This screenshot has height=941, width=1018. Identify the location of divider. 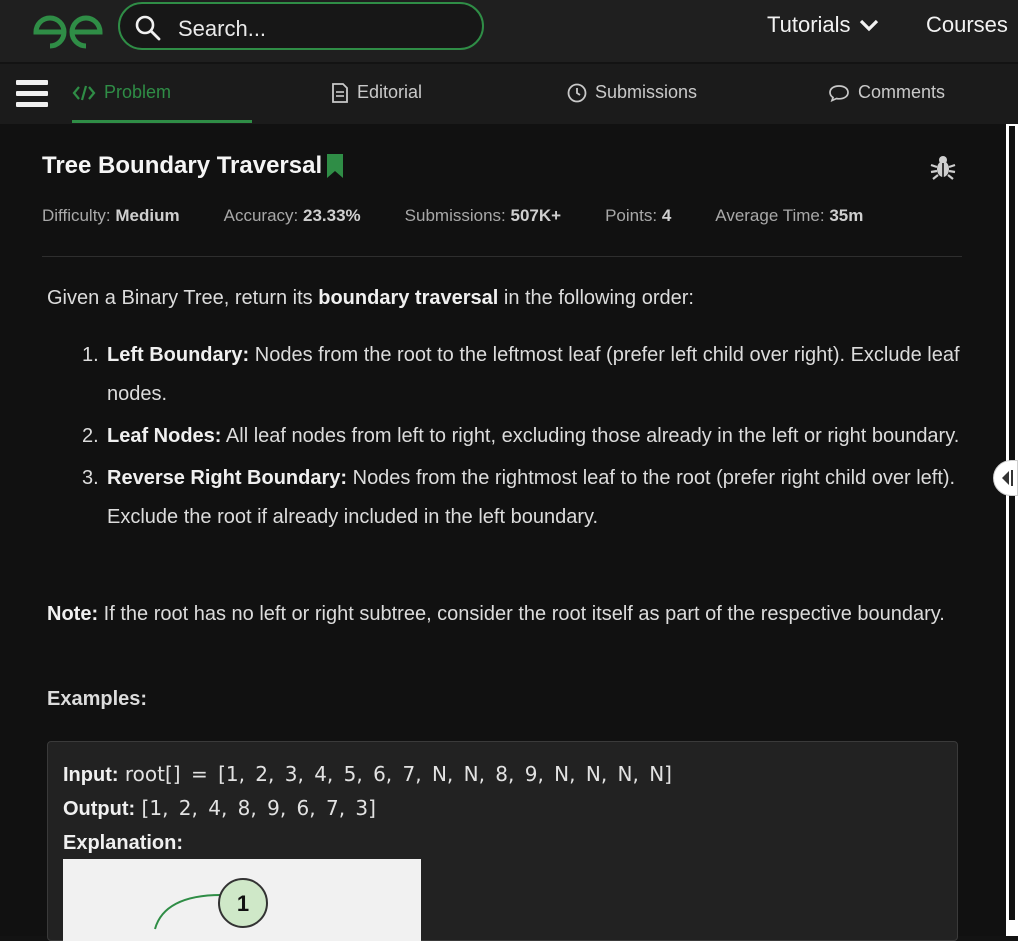
(502, 256).